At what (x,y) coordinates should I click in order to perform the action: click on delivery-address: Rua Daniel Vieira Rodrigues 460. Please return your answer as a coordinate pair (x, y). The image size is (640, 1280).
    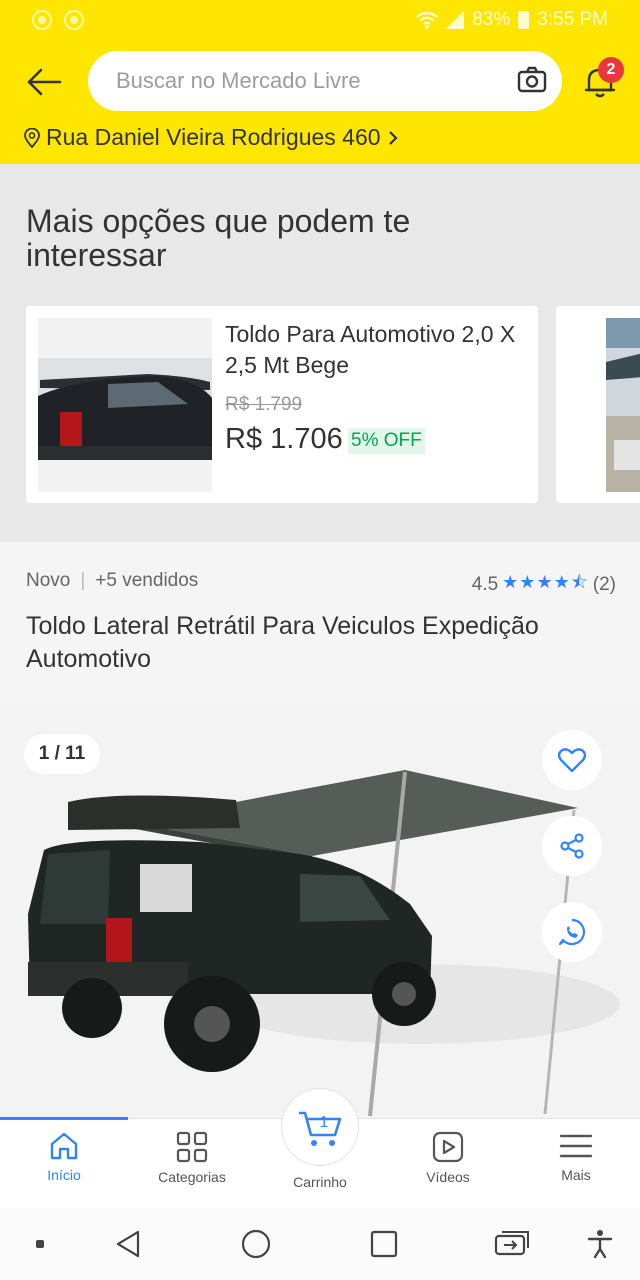
    Looking at the image, I should click on (211, 137).